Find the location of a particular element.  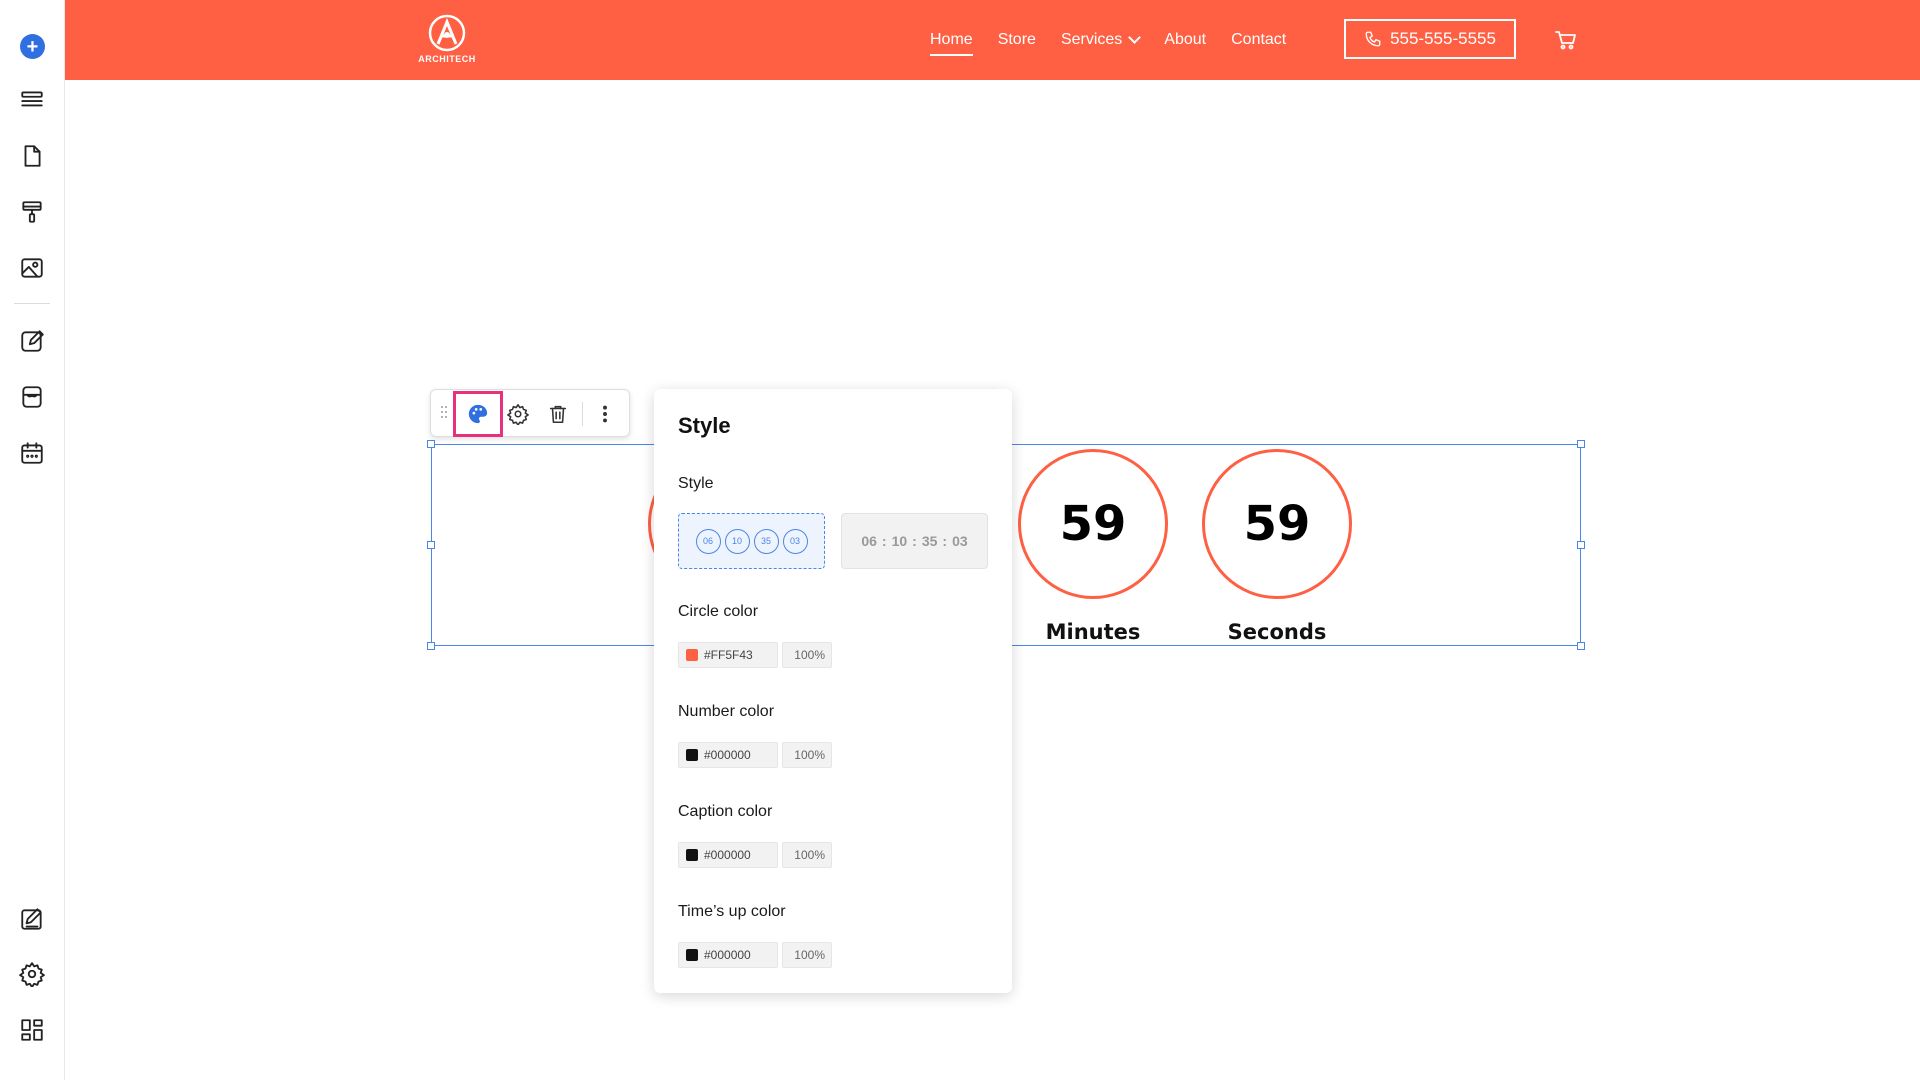

cart-icon is located at coordinates (1566, 40).